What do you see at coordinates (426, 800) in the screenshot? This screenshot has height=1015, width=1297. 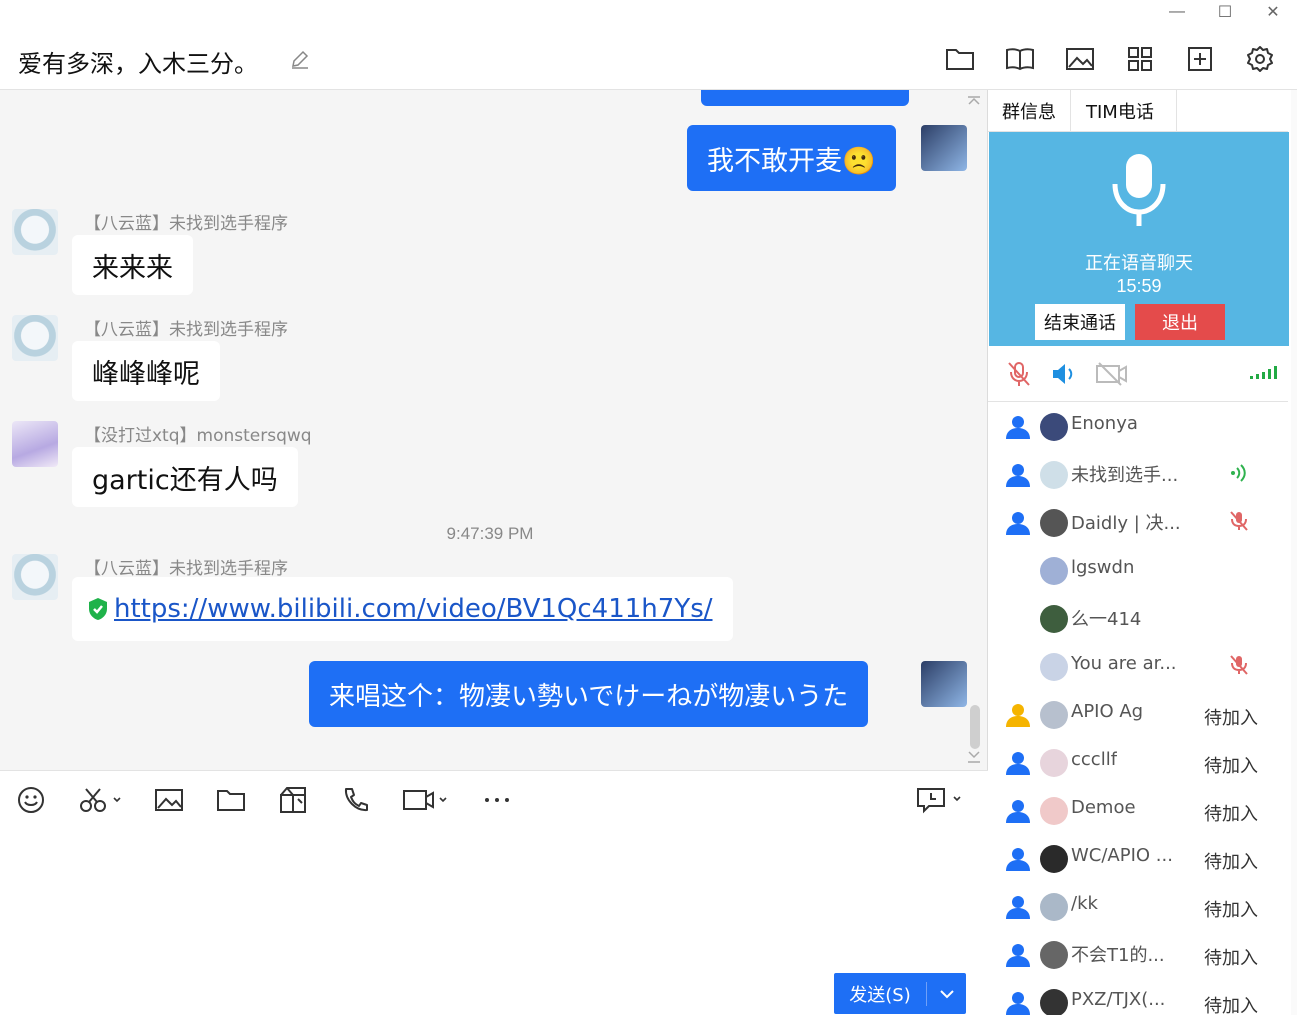 I see `video-call-icon` at bounding box center [426, 800].